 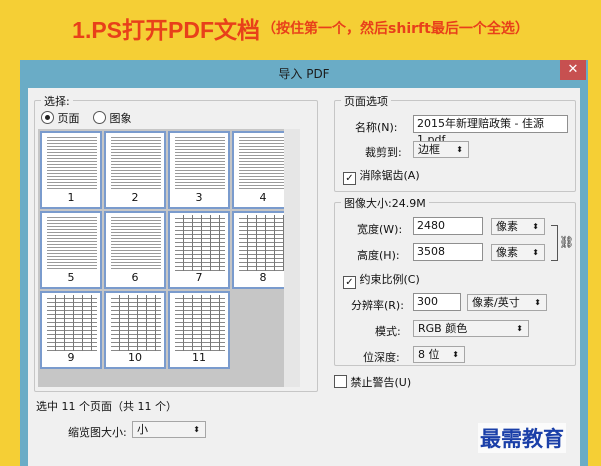 I want to click on pdf-page-thumbnail: 3, so click(x=199, y=170).